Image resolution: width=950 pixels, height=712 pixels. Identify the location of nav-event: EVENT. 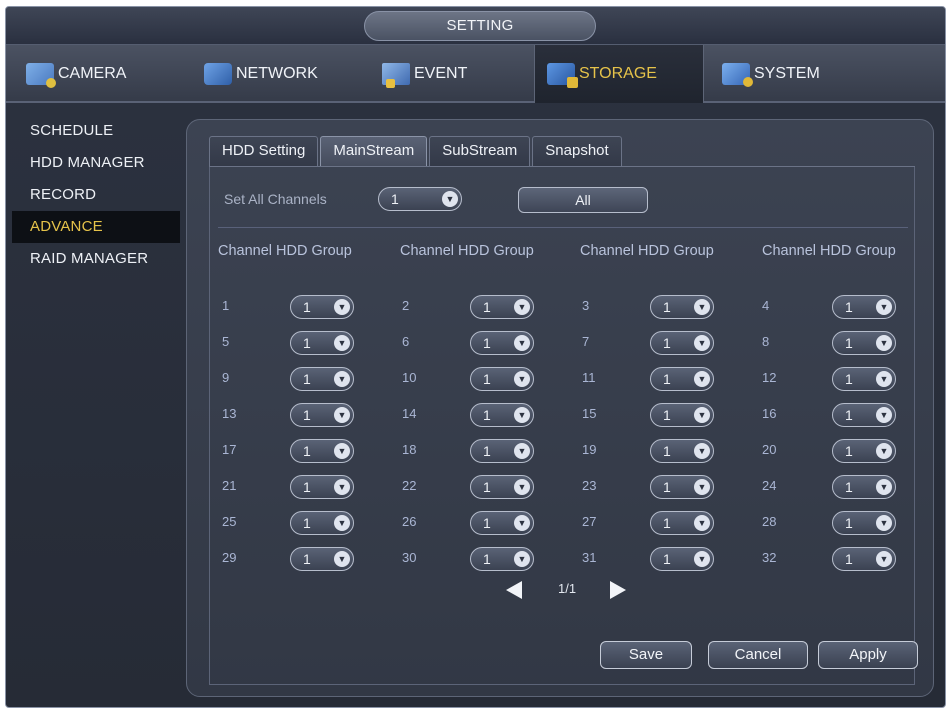
(450, 74).